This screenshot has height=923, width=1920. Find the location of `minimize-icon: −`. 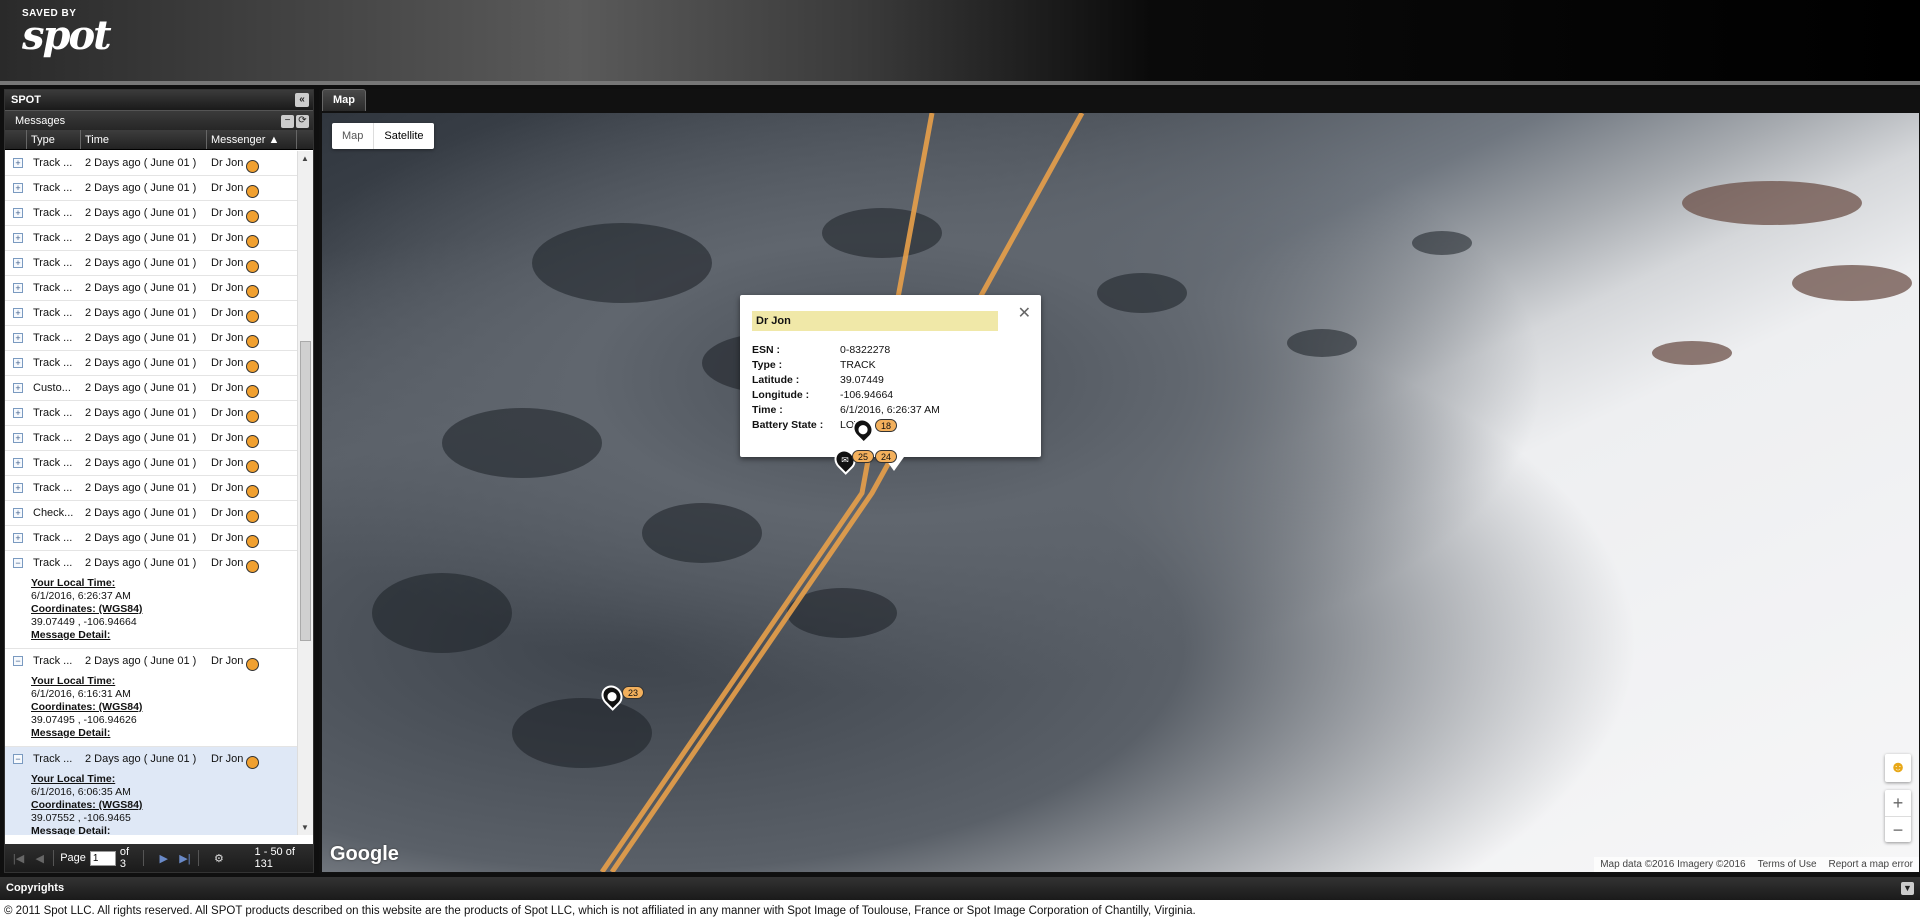

minimize-icon: − is located at coordinates (287, 121).